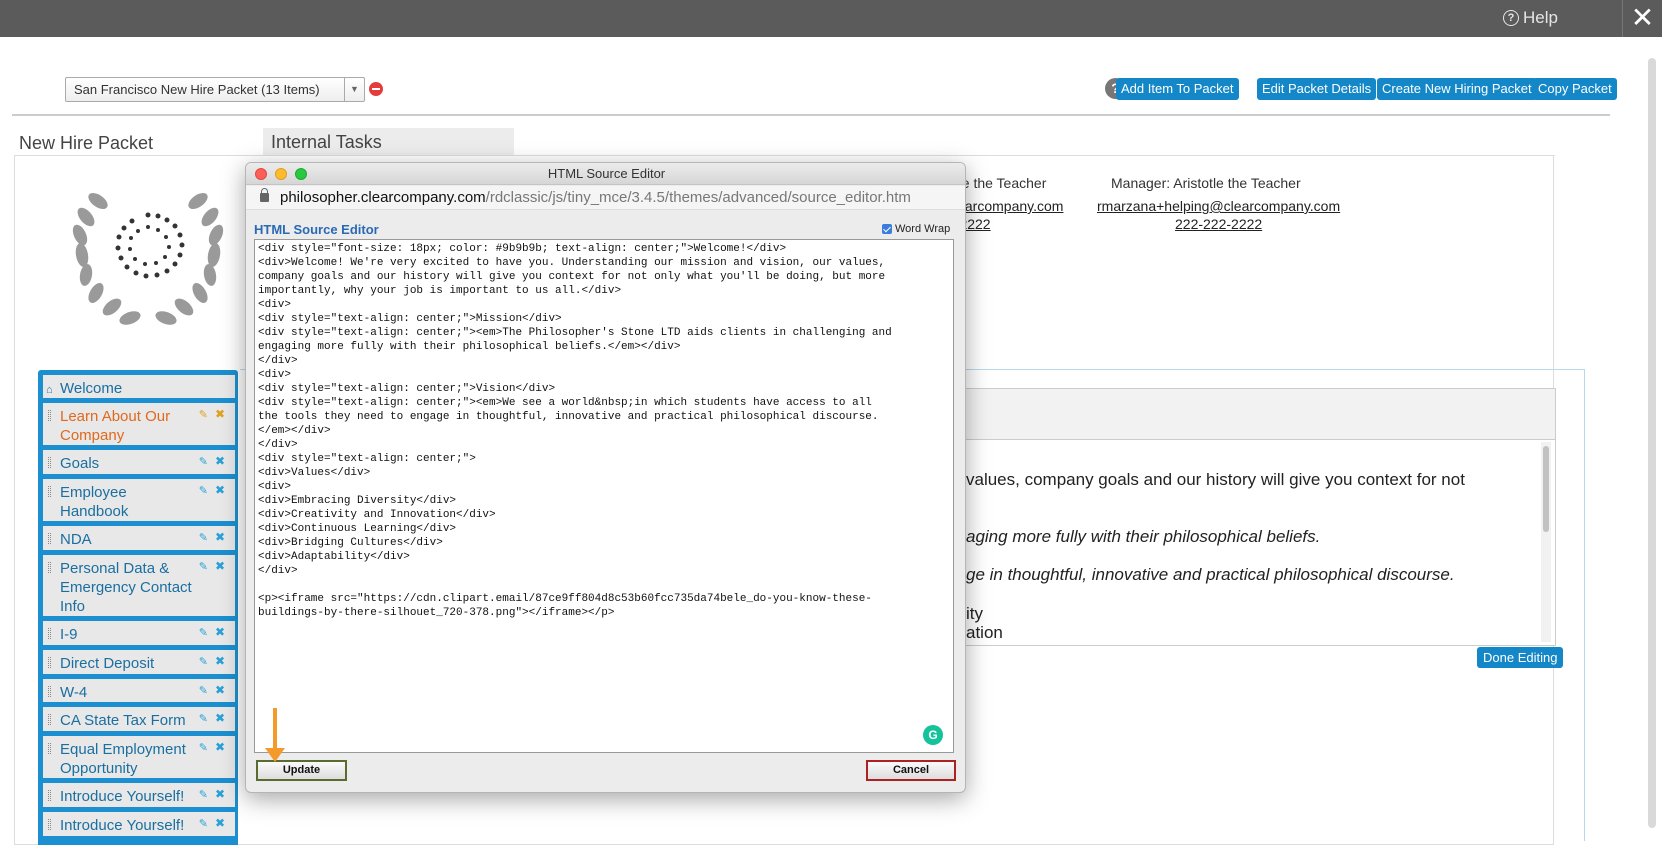 The height and width of the screenshot is (845, 1662). What do you see at coordinates (281, 174) in the screenshot?
I see `minimize-window-icon` at bounding box center [281, 174].